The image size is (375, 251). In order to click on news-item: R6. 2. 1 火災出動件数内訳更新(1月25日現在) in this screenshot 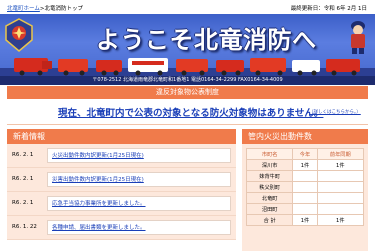, I will do `click(121, 156)`.